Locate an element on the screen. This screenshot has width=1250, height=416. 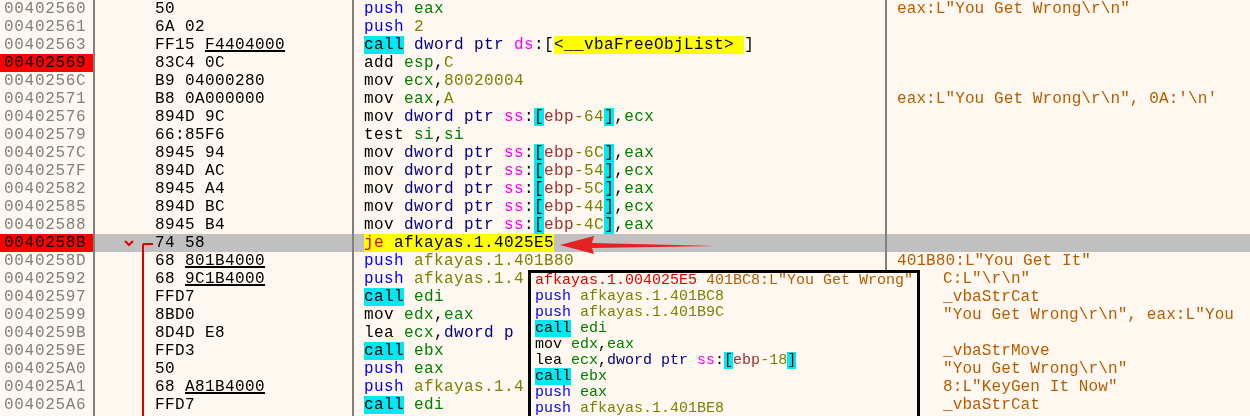
instruction-text: mov dword ptr ss:[ebp-54],ecx is located at coordinates (509, 171).